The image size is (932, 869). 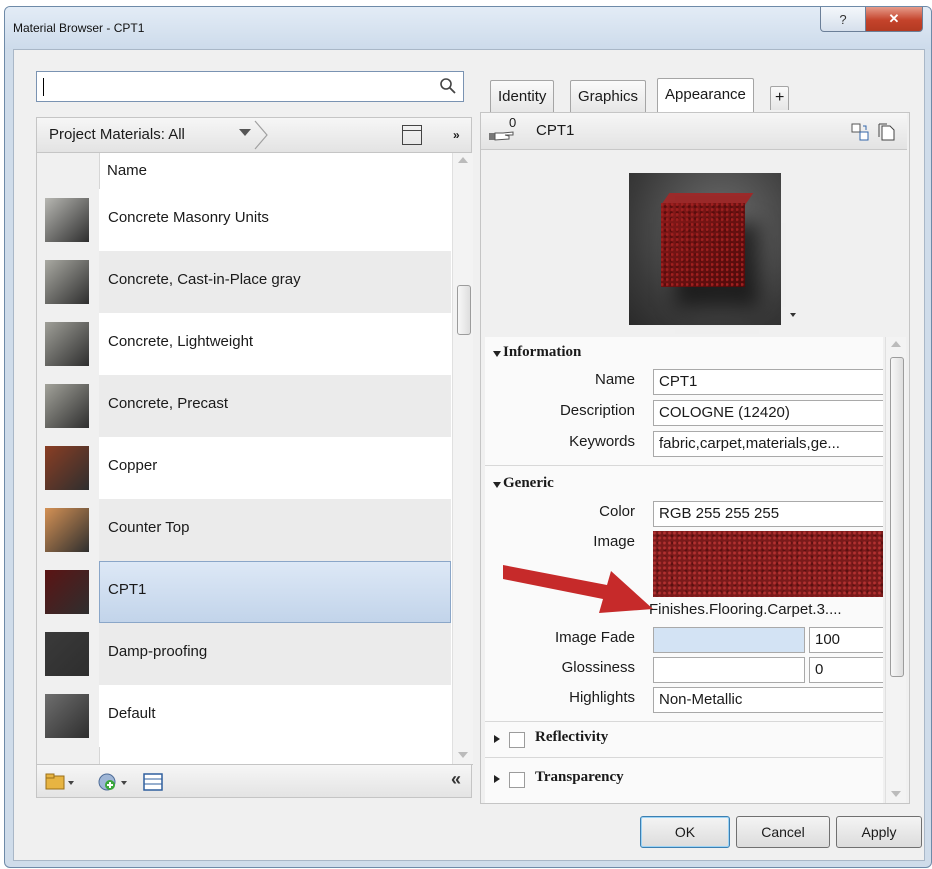 What do you see at coordinates (250, 86) in the screenshot?
I see `search-input` at bounding box center [250, 86].